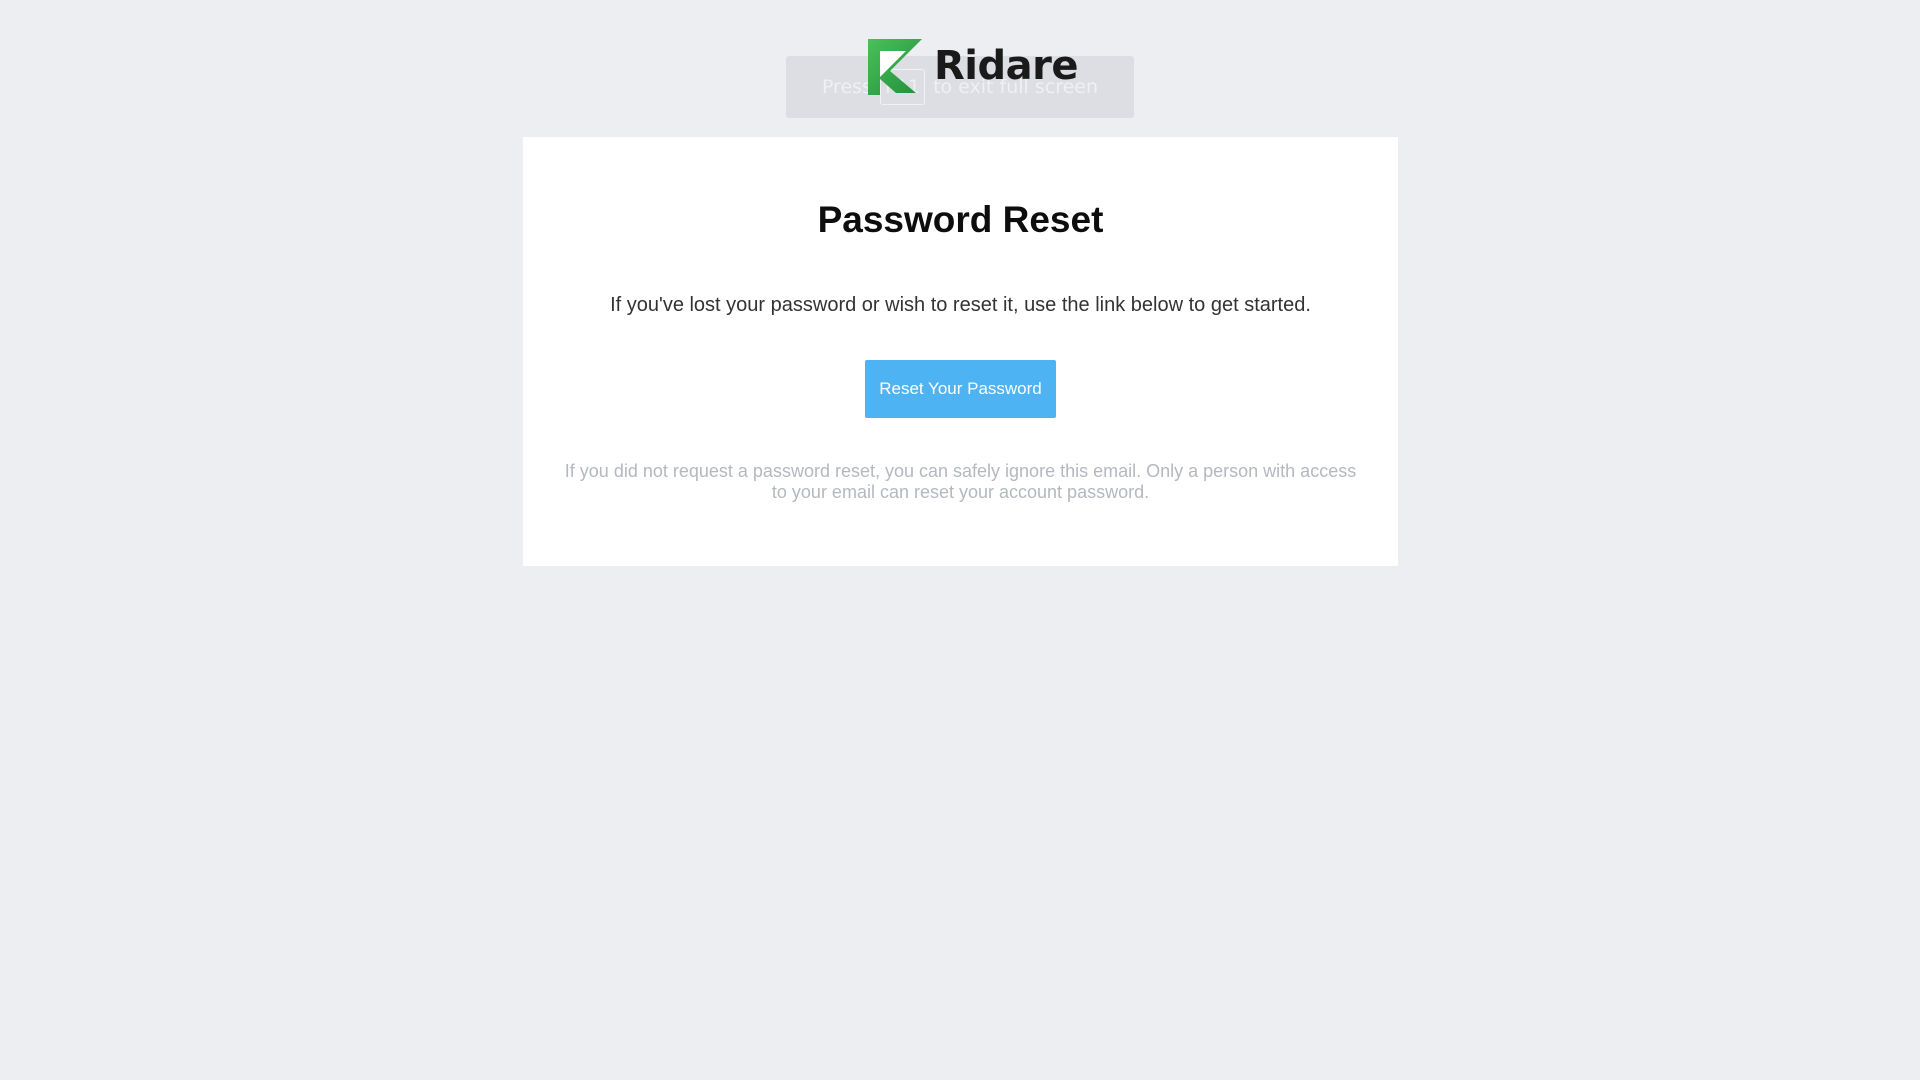 This screenshot has width=1920, height=1080. I want to click on ridare-logo-icon, so click(895, 67).